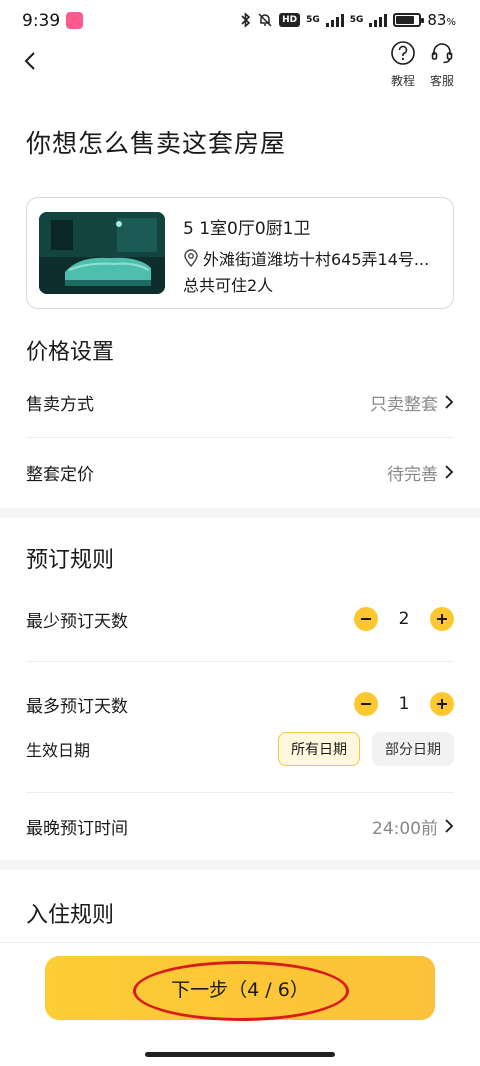 The width and height of the screenshot is (480, 1066). Describe the element at coordinates (60, 404) in the screenshot. I see `sale-mode-label: 售卖方式` at that location.